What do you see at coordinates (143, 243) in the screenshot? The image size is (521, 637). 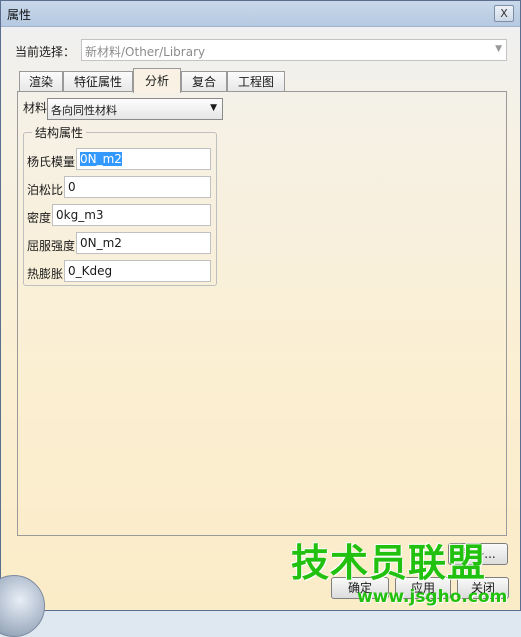 I see `yield-strength-input: 0N_m2` at bounding box center [143, 243].